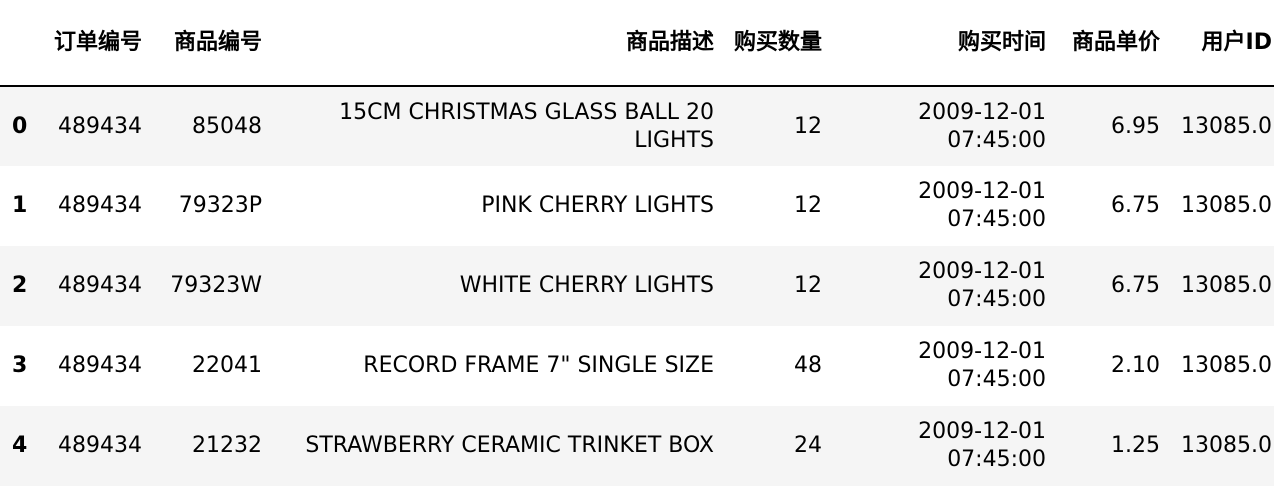 This screenshot has width=1274, height=488. Describe the element at coordinates (20, 445) in the screenshot. I see `row-index: 4` at that location.